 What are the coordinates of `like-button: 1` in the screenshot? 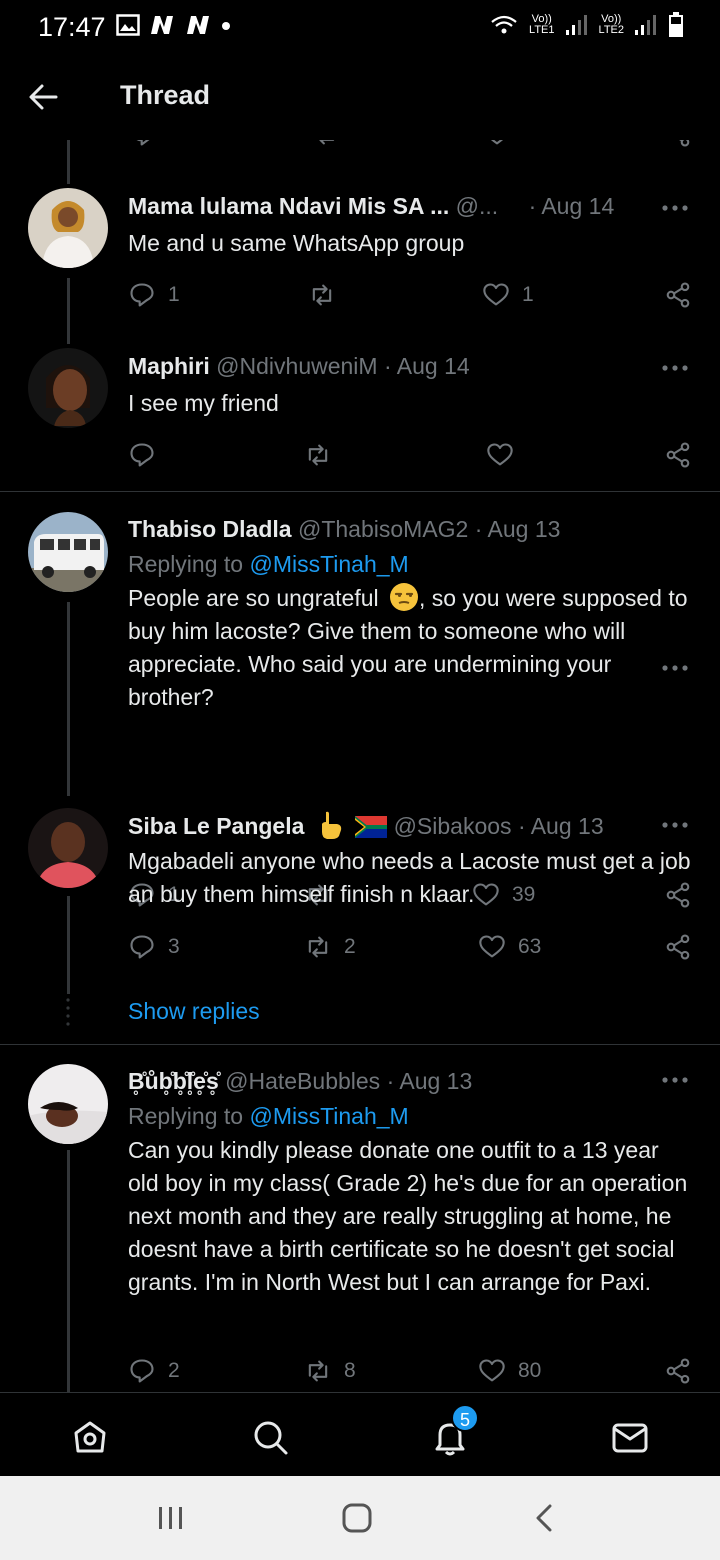 It's located at (508, 295).